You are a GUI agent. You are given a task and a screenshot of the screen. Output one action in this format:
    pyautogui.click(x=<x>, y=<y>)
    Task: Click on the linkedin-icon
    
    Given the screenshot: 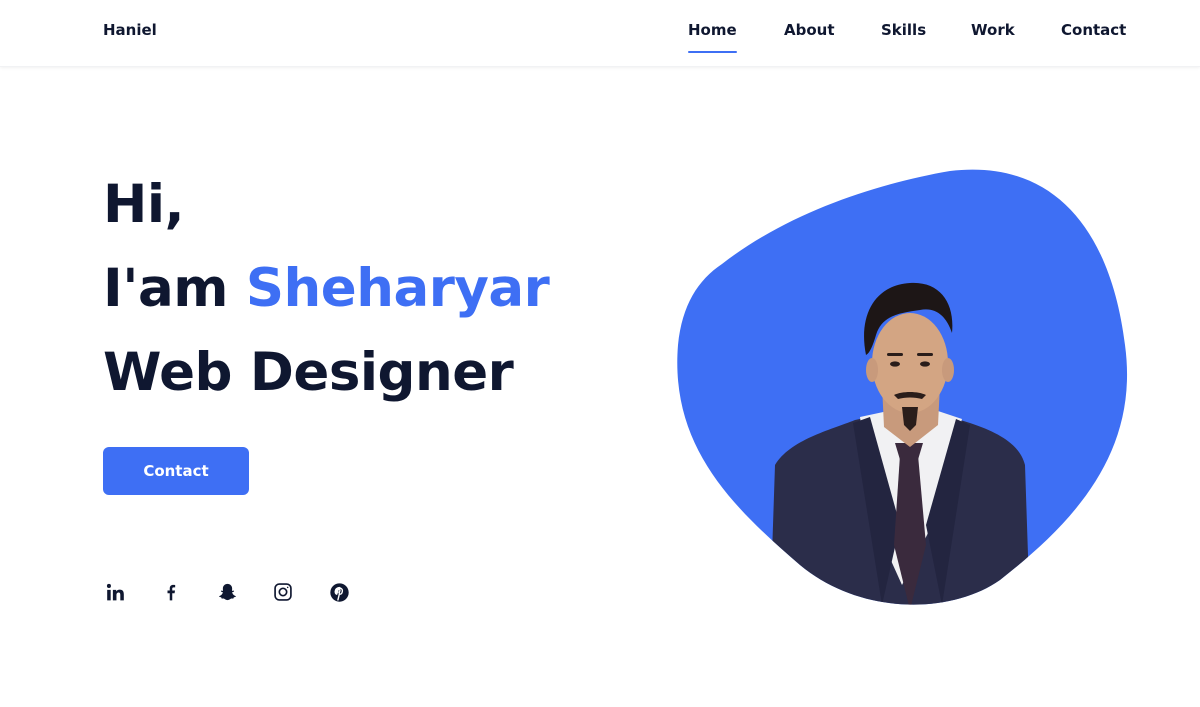 What is the action you would take?
    pyautogui.click(x=115, y=592)
    